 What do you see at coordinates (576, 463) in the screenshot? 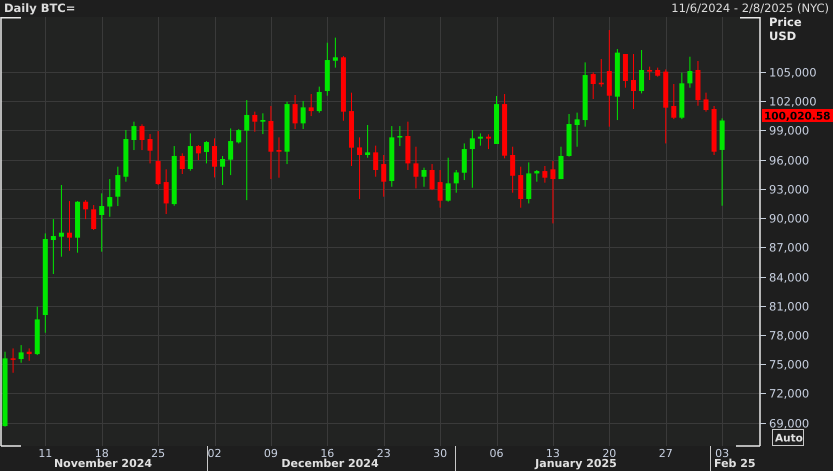
I see `month-label: January 2025` at bounding box center [576, 463].